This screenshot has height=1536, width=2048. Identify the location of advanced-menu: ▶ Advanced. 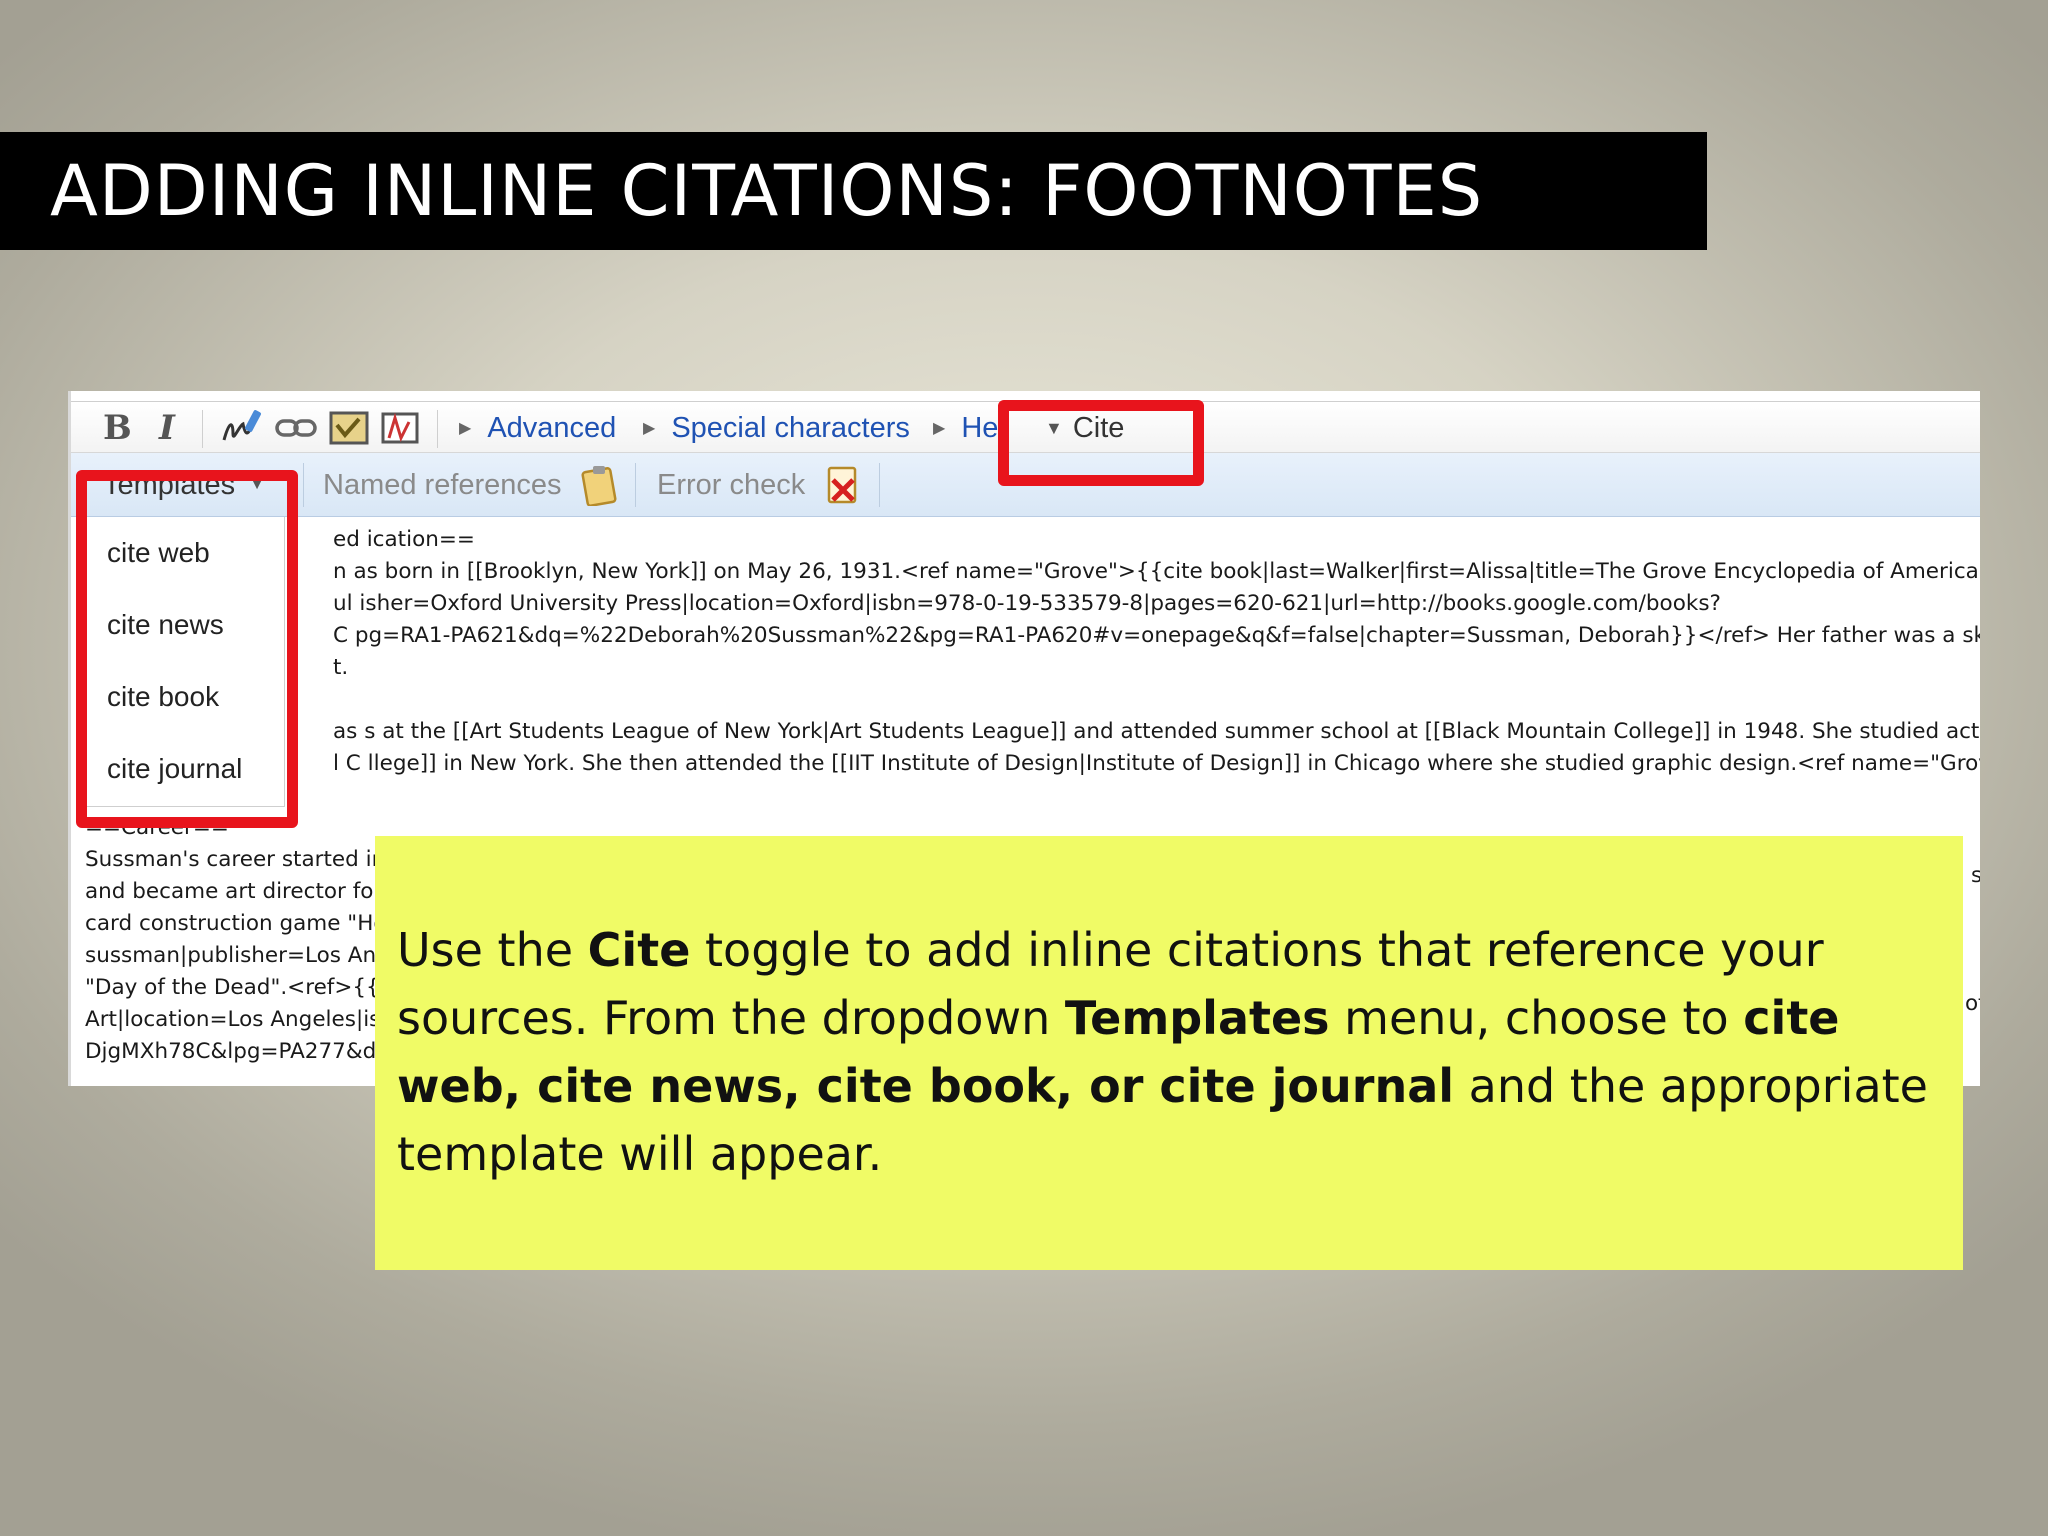
(537, 428).